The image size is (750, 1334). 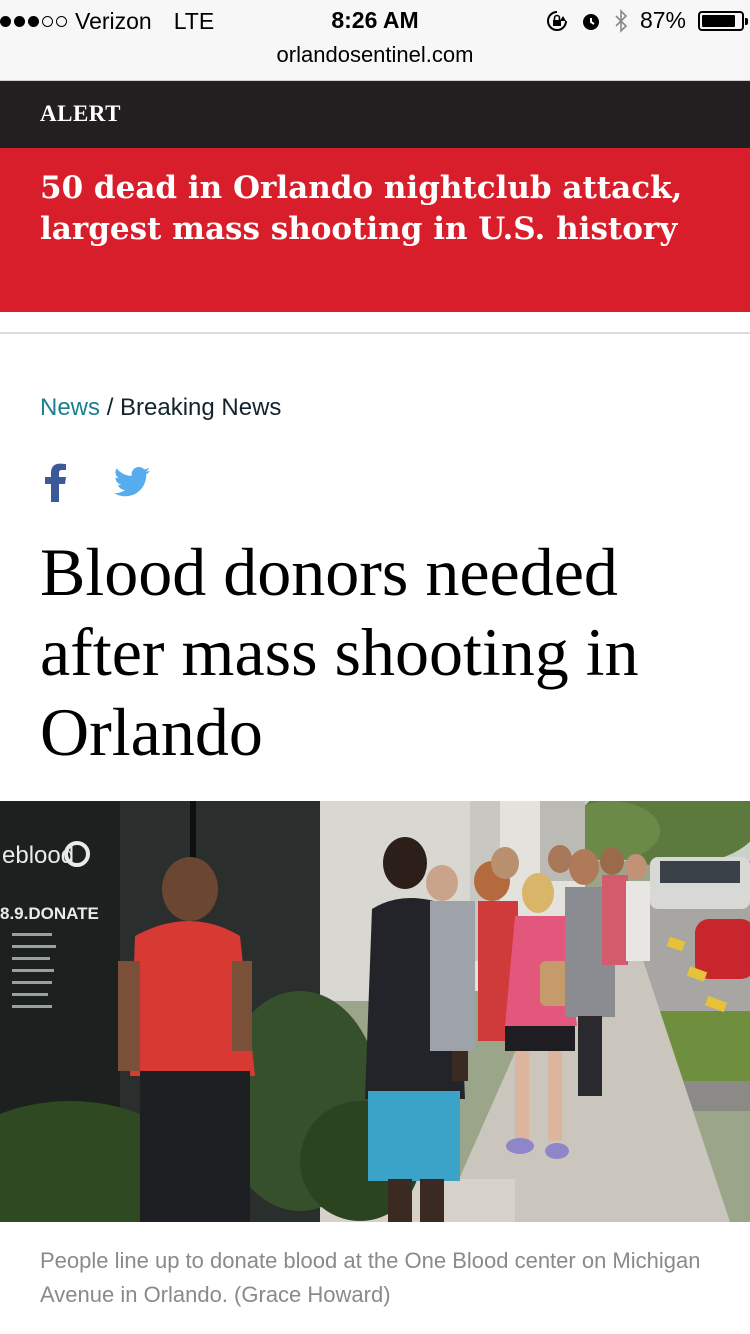 What do you see at coordinates (556, 20) in the screenshot?
I see `rotation-lock-icon` at bounding box center [556, 20].